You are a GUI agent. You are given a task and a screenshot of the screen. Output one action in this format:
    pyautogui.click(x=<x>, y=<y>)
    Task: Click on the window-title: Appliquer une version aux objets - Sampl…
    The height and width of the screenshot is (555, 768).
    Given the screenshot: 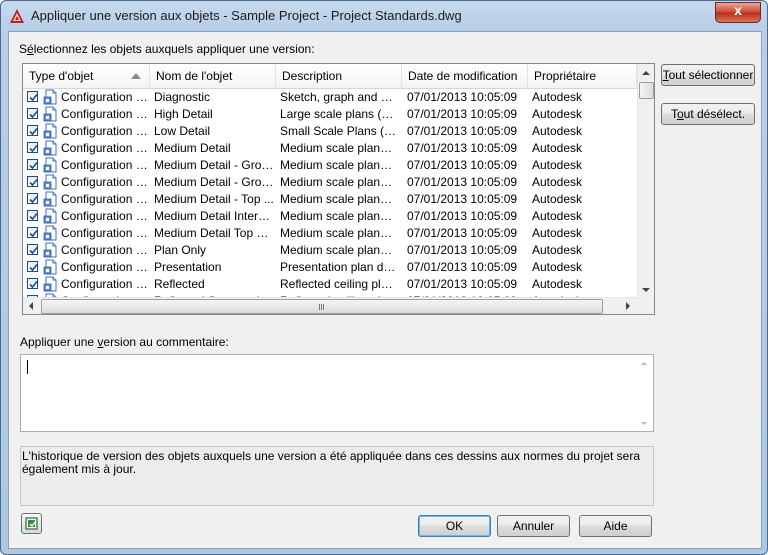 What is the action you would take?
    pyautogui.click(x=246, y=15)
    